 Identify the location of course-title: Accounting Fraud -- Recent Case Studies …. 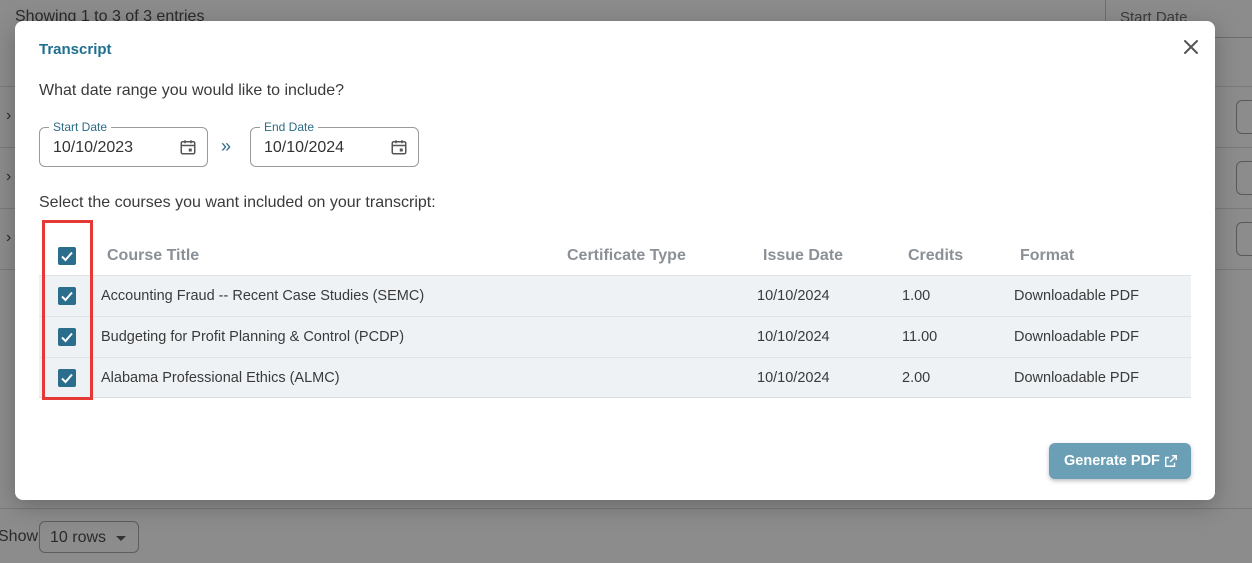
(263, 296).